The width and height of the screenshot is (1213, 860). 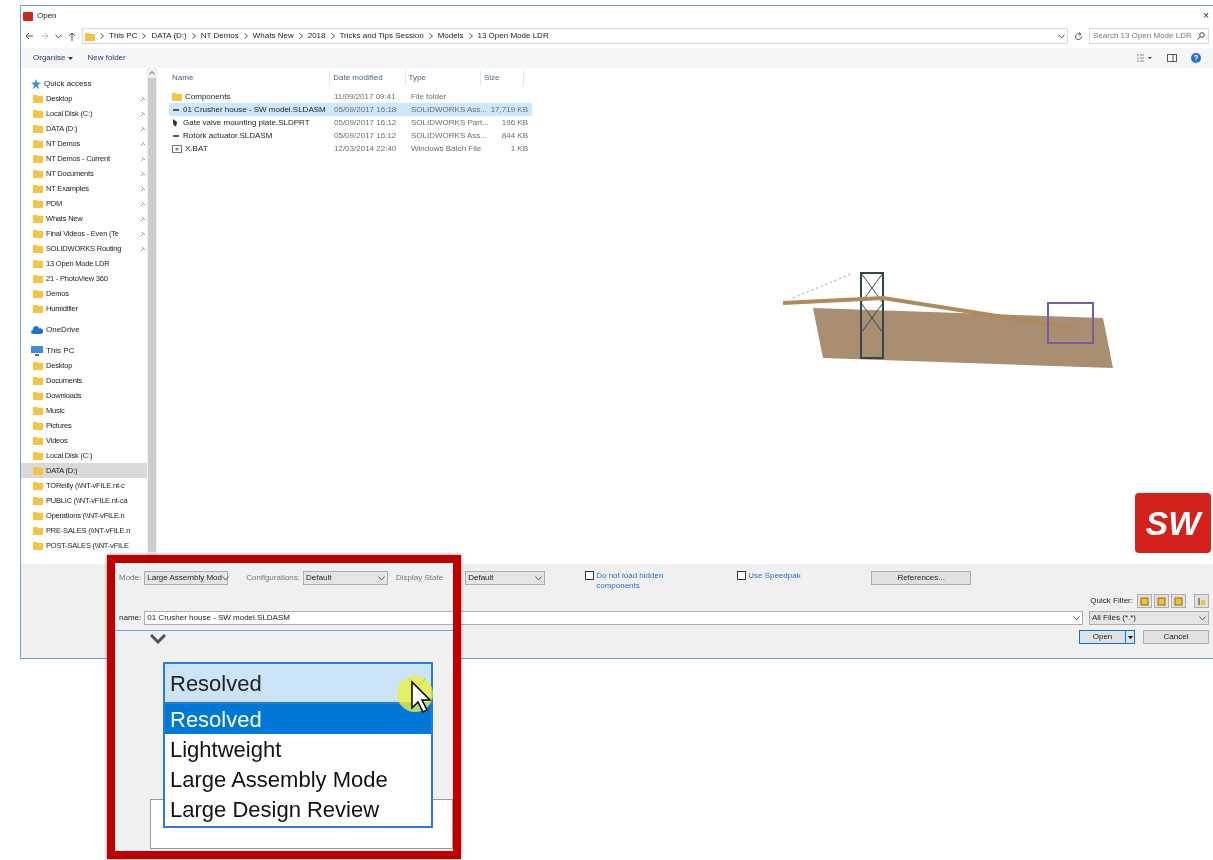 What do you see at coordinates (519, 148) in the screenshot?
I see `file-cell: 1 KB` at bounding box center [519, 148].